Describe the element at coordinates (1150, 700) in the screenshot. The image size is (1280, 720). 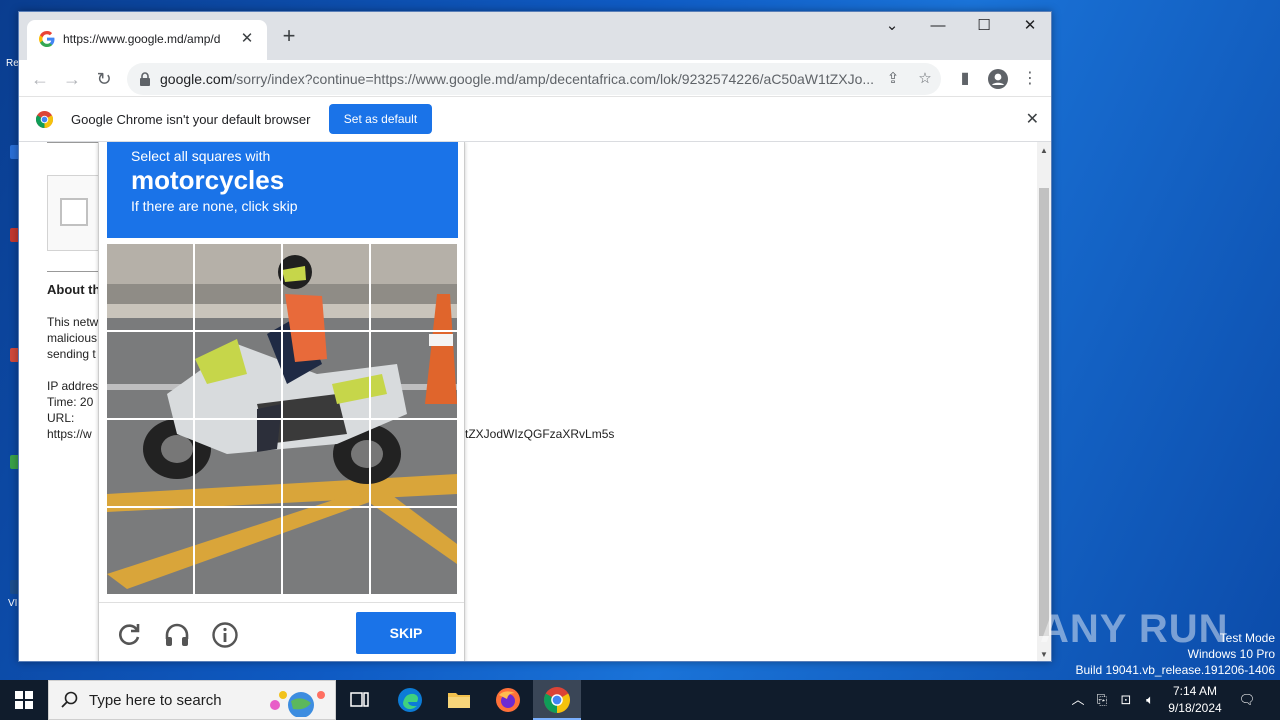
I see `volume-icon: 🔈︎` at that location.